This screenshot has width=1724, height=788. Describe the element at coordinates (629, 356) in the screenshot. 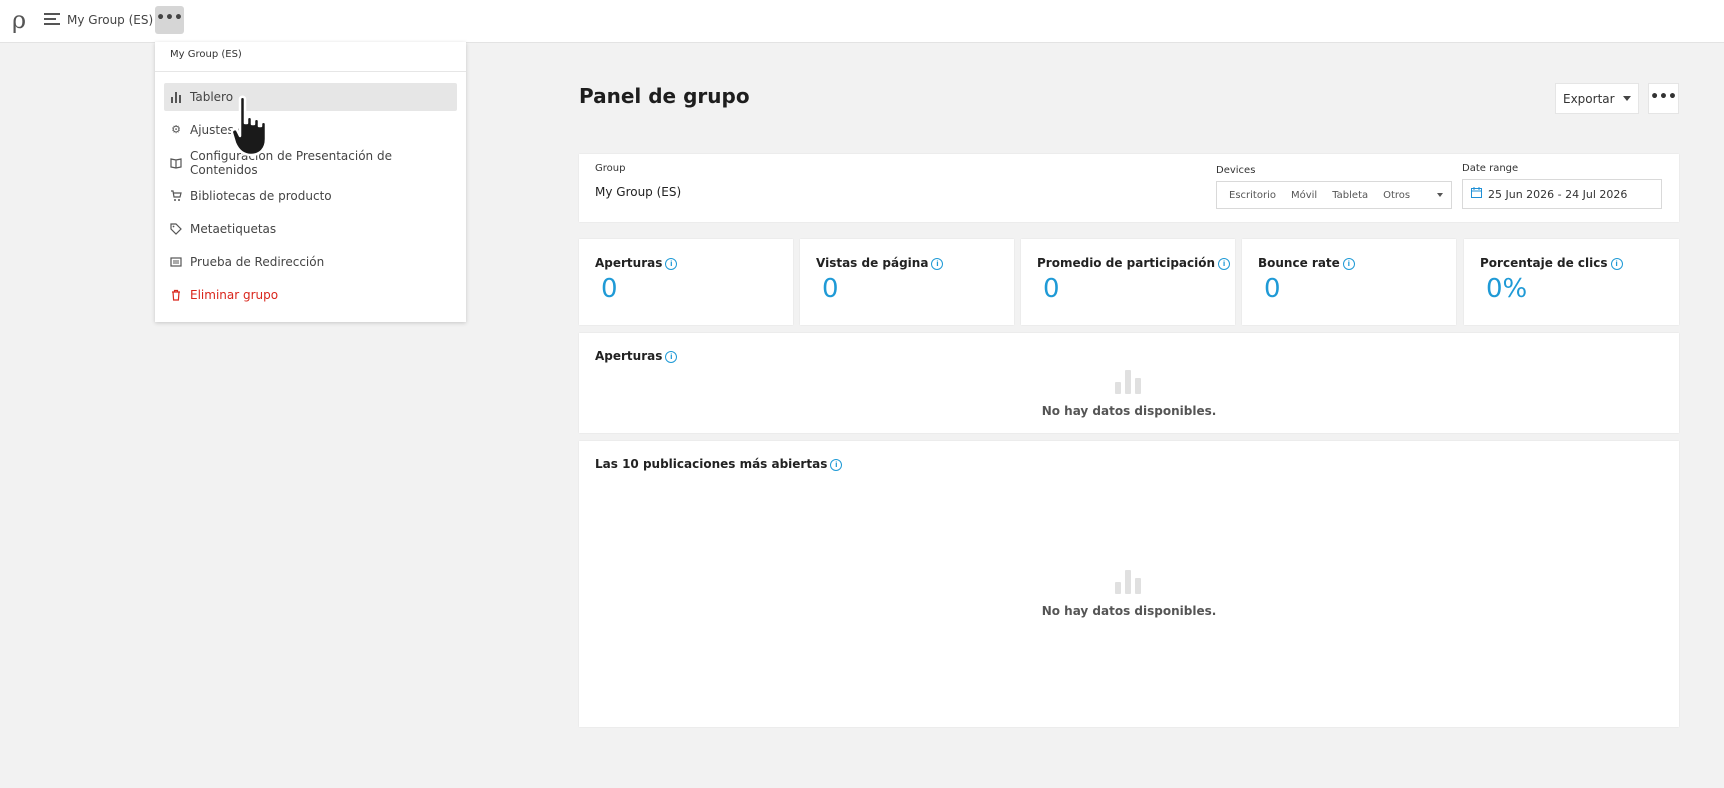

I see `section-title-text: Aperturas` at that location.